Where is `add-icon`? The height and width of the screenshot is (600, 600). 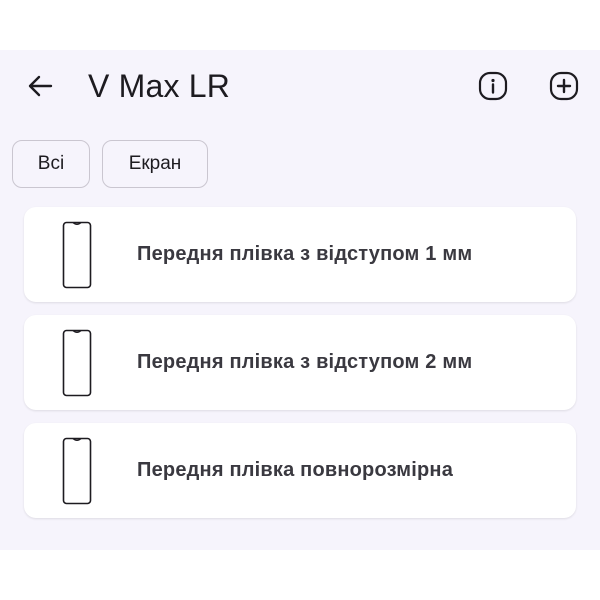 add-icon is located at coordinates (564, 86).